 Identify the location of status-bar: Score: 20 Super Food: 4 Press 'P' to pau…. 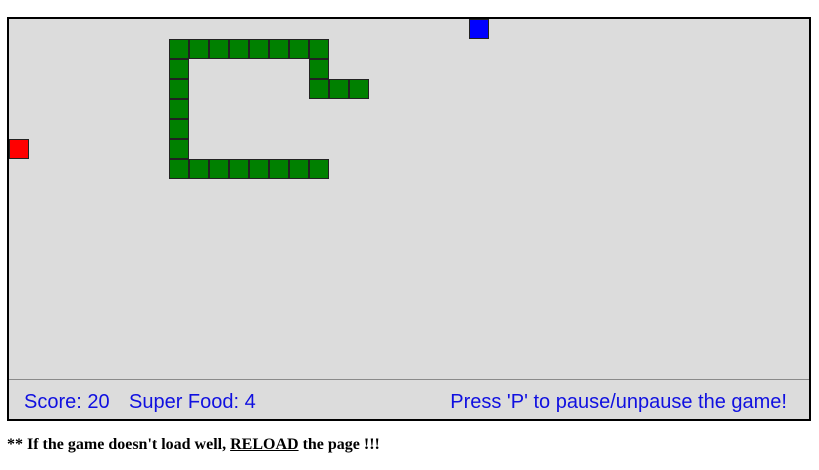
(409, 399).